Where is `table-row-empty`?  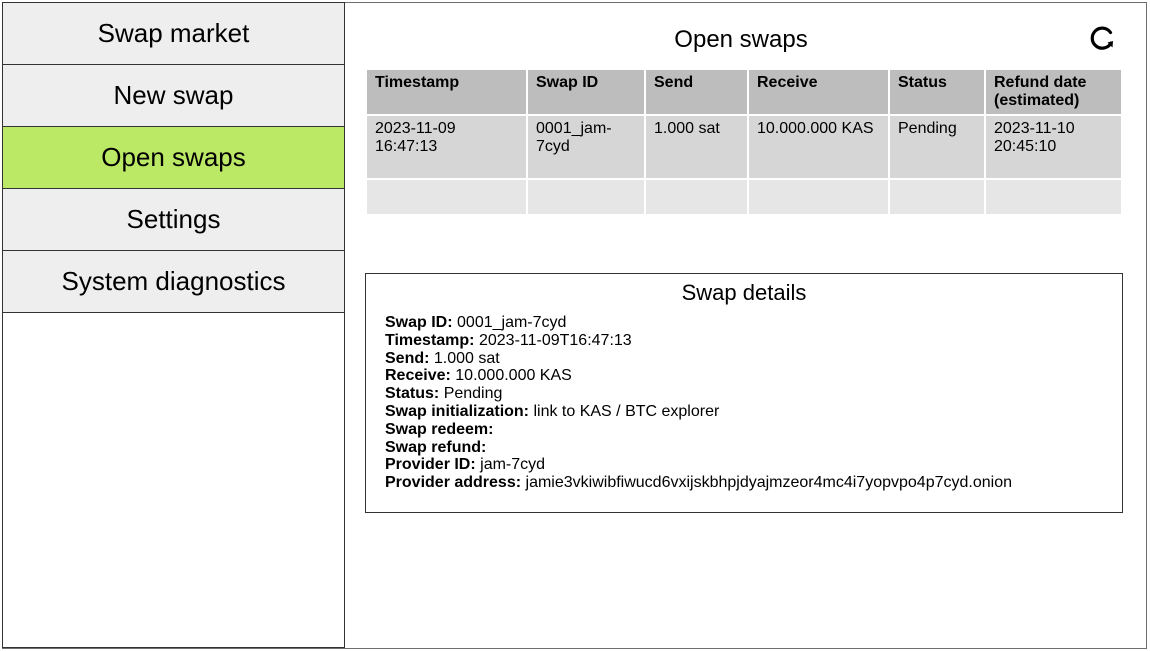 table-row-empty is located at coordinates (744, 197).